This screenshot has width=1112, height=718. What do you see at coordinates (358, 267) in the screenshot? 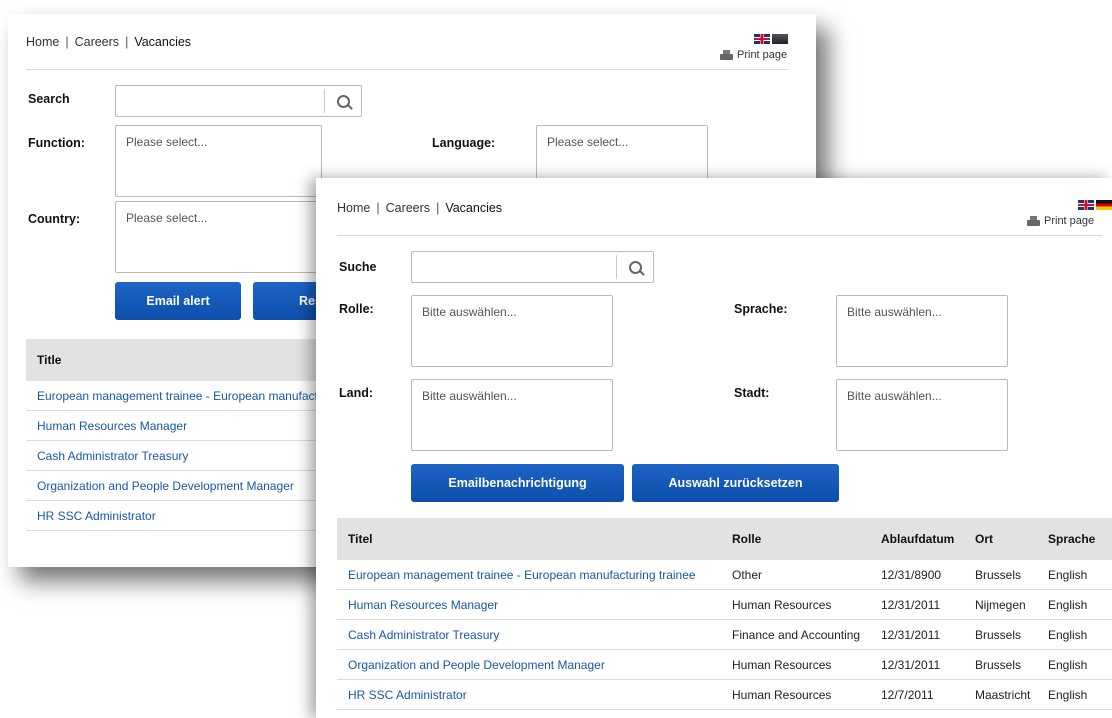
I see `search-label: Suche` at bounding box center [358, 267].